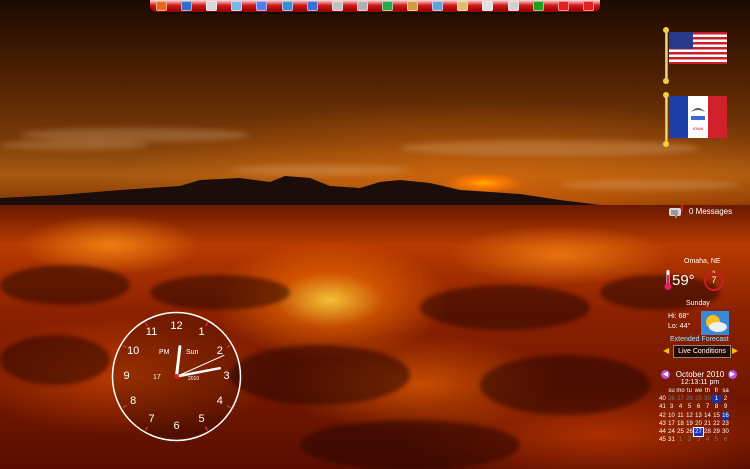  Describe the element at coordinates (735, 350) in the screenshot. I see `next-arrow-icon: ▶` at that location.